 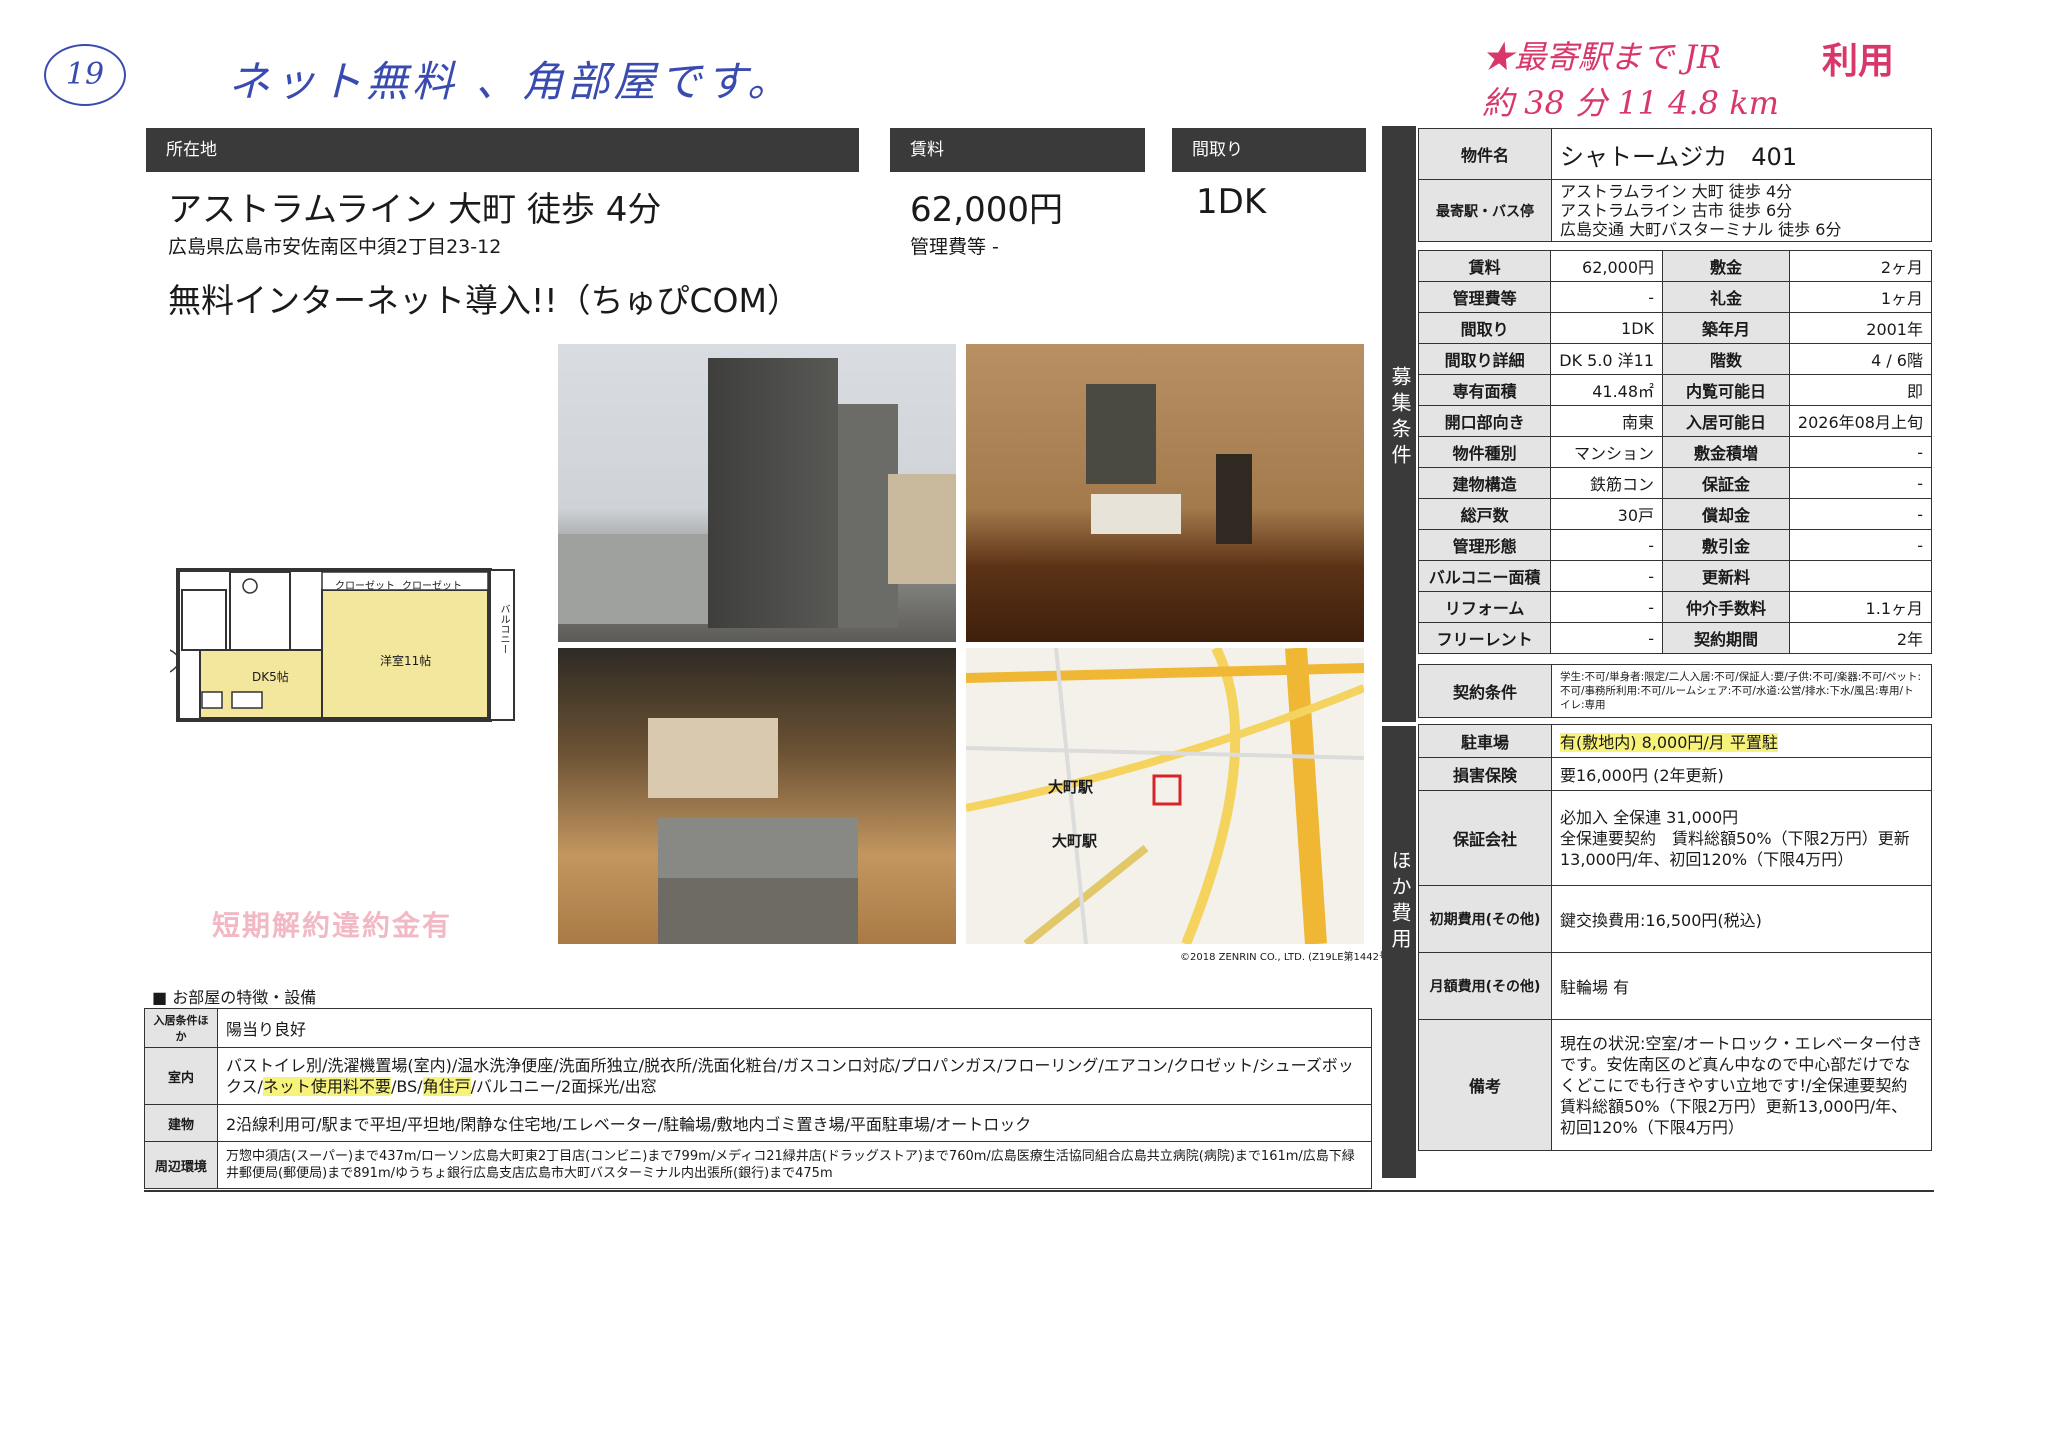 What do you see at coordinates (1165, 796) in the screenshot?
I see `area-map: 大町駅 大町駅` at bounding box center [1165, 796].